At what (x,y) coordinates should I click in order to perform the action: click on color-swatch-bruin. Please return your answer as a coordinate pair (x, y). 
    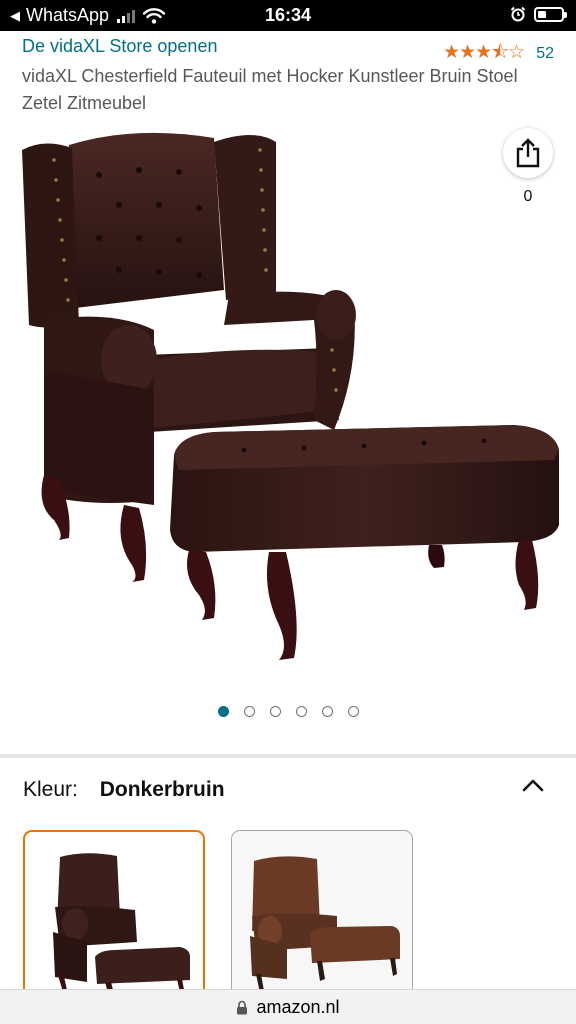
    Looking at the image, I should click on (322, 917).